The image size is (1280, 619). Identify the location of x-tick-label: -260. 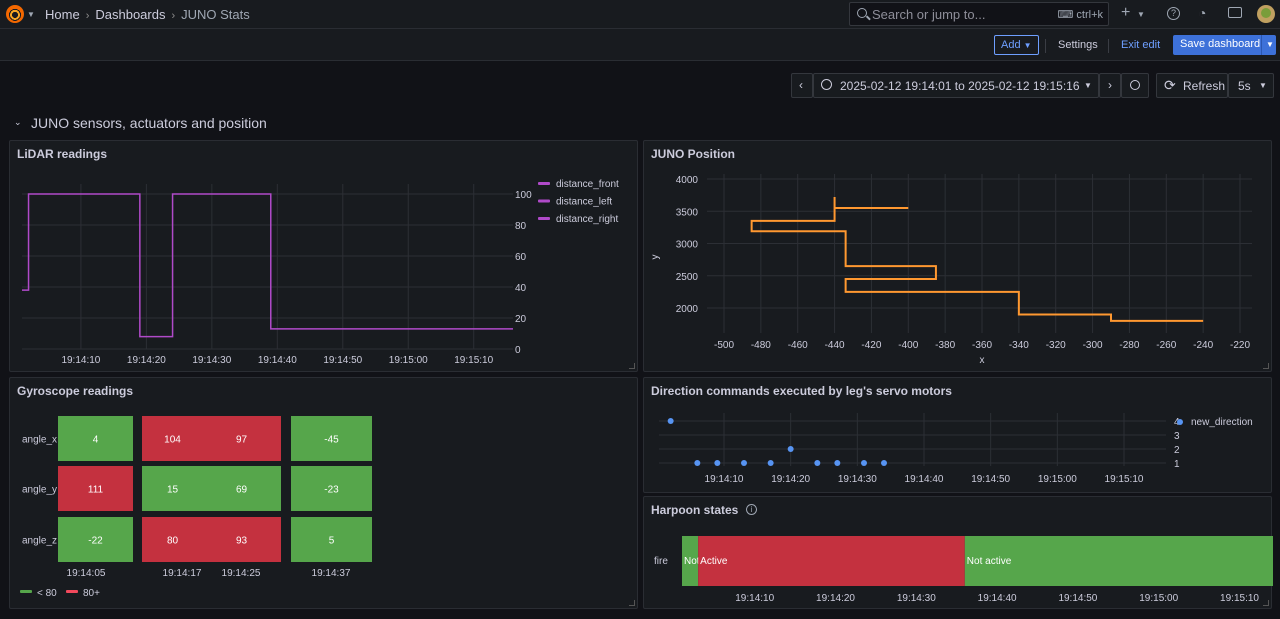
(1166, 345).